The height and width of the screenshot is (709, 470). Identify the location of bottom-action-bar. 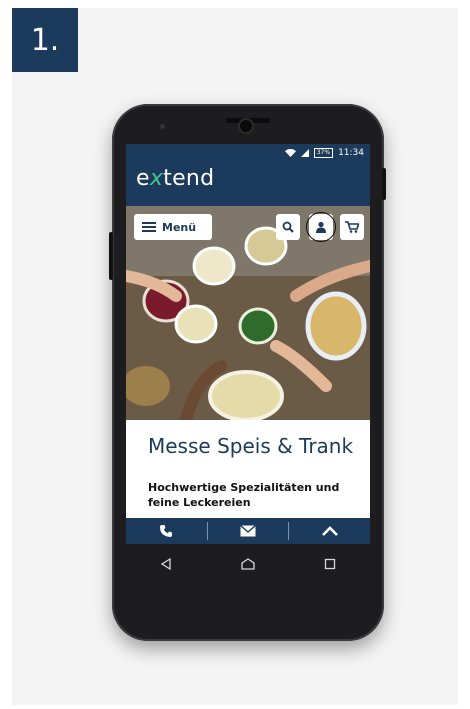
(248, 531).